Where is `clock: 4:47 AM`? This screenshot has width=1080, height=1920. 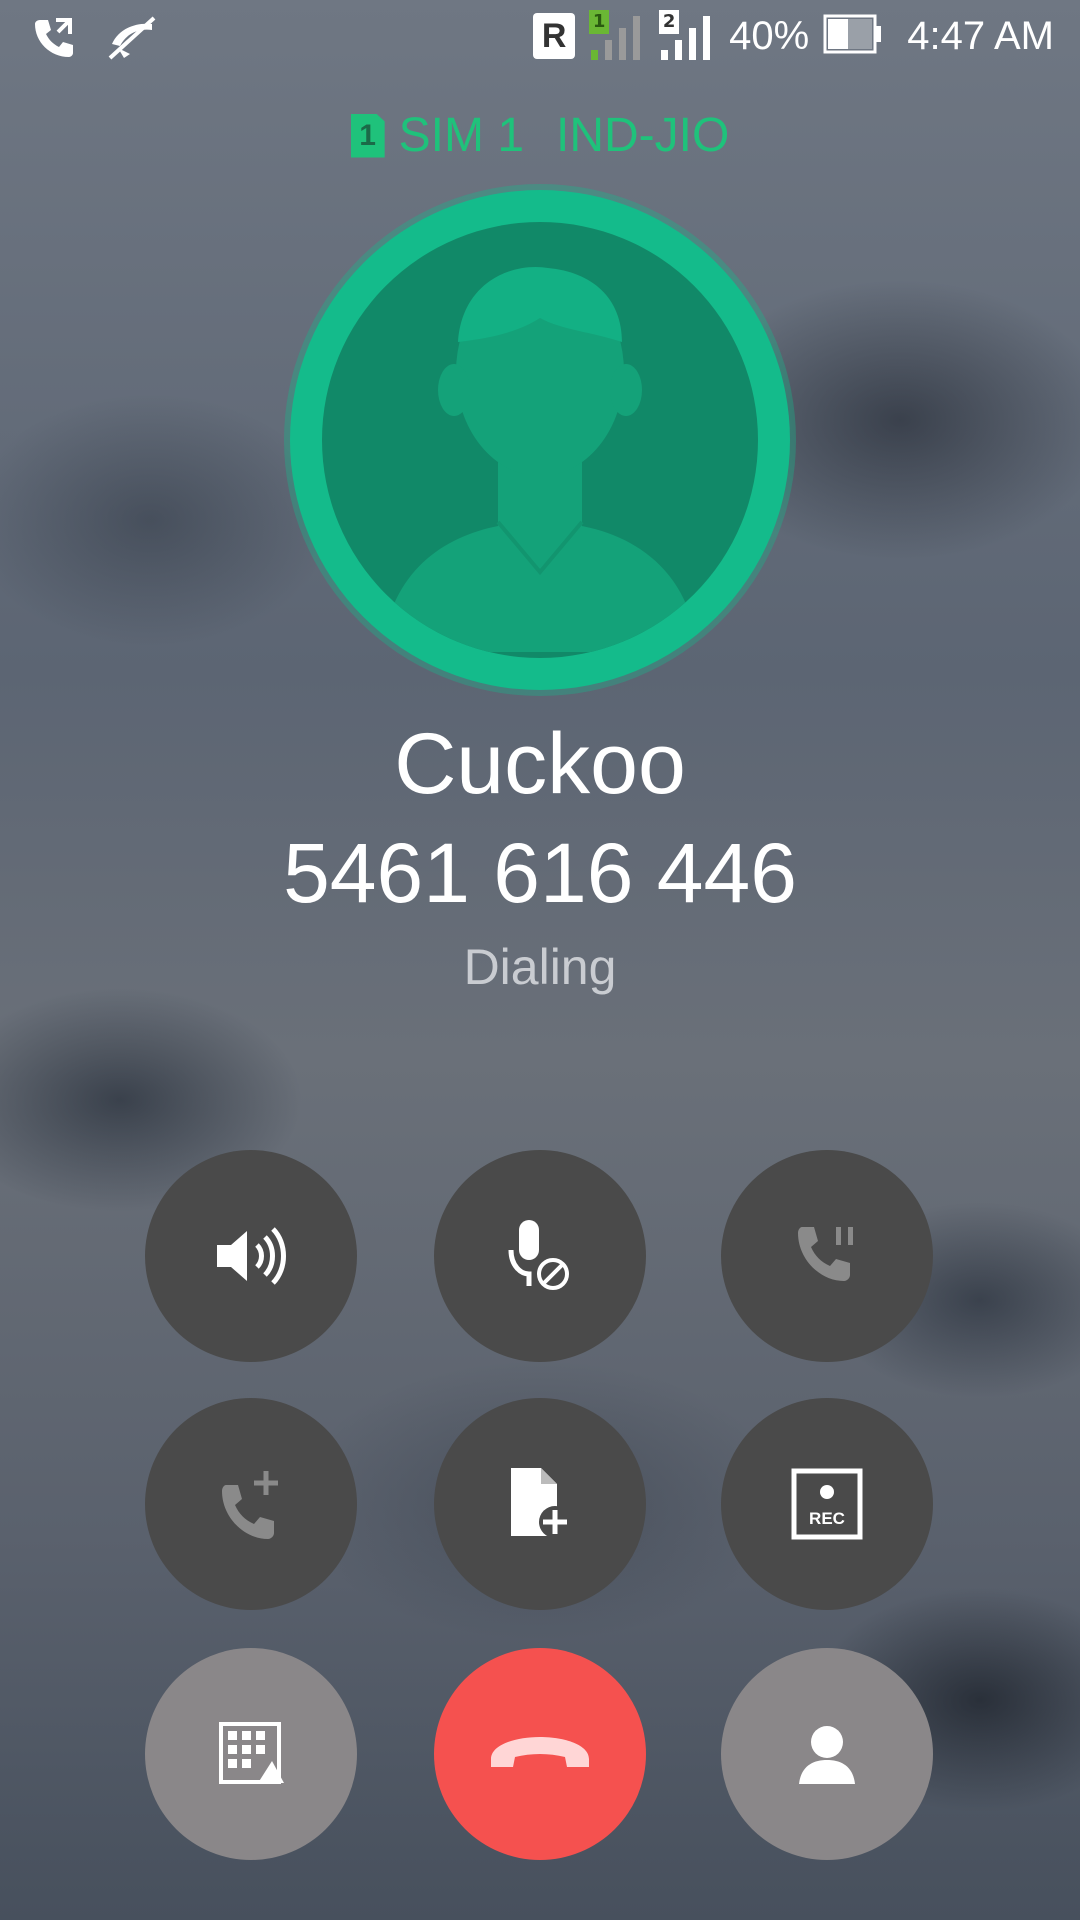 clock: 4:47 AM is located at coordinates (980, 35).